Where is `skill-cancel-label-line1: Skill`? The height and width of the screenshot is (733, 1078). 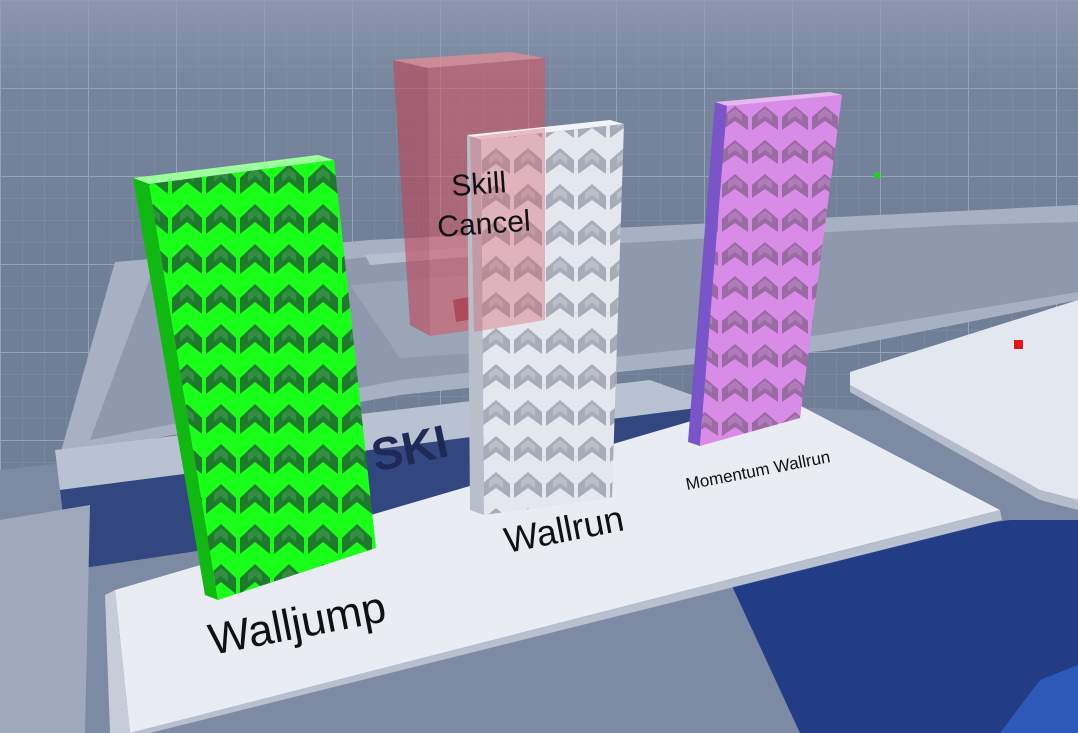 skill-cancel-label-line1: Skill is located at coordinates (478, 184).